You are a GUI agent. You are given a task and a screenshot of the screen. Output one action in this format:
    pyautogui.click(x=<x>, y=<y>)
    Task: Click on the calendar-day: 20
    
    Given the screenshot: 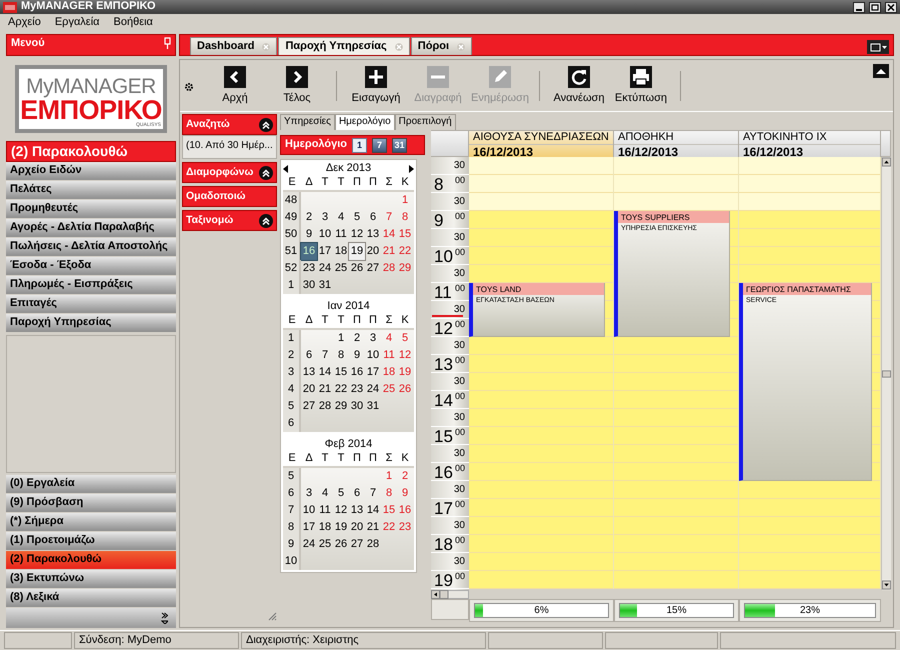 What is the action you would take?
    pyautogui.click(x=373, y=251)
    